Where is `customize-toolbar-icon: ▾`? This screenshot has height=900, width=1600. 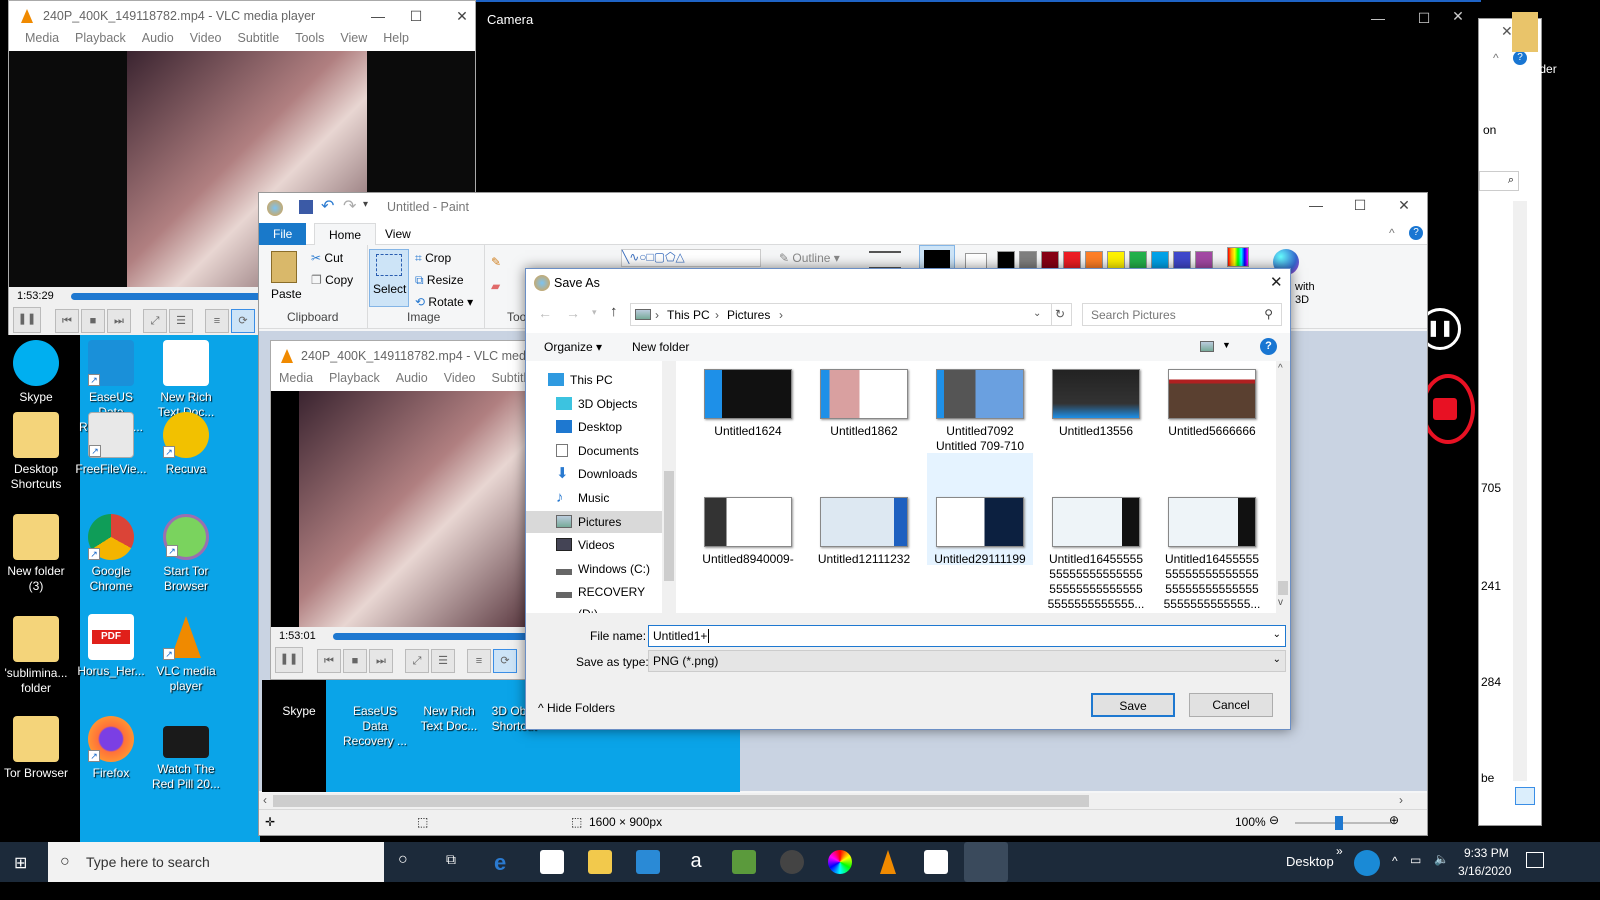
customize-toolbar-icon: ▾ is located at coordinates (365, 204).